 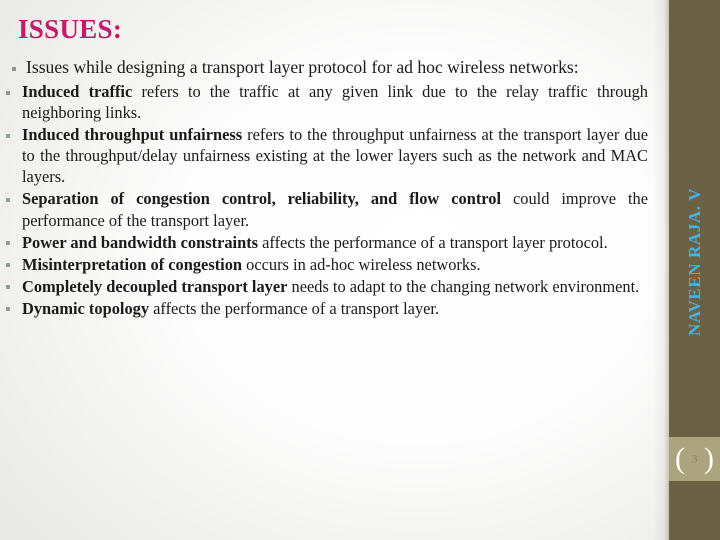 What do you see at coordinates (70, 29) in the screenshot?
I see `page-title: ISSUES:` at bounding box center [70, 29].